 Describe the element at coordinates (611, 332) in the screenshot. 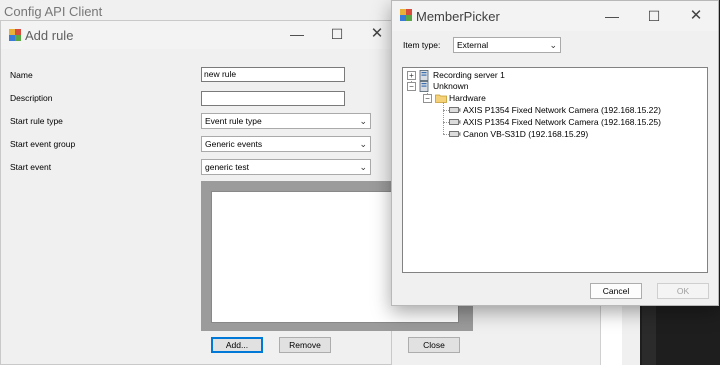

I see `background-panel` at that location.